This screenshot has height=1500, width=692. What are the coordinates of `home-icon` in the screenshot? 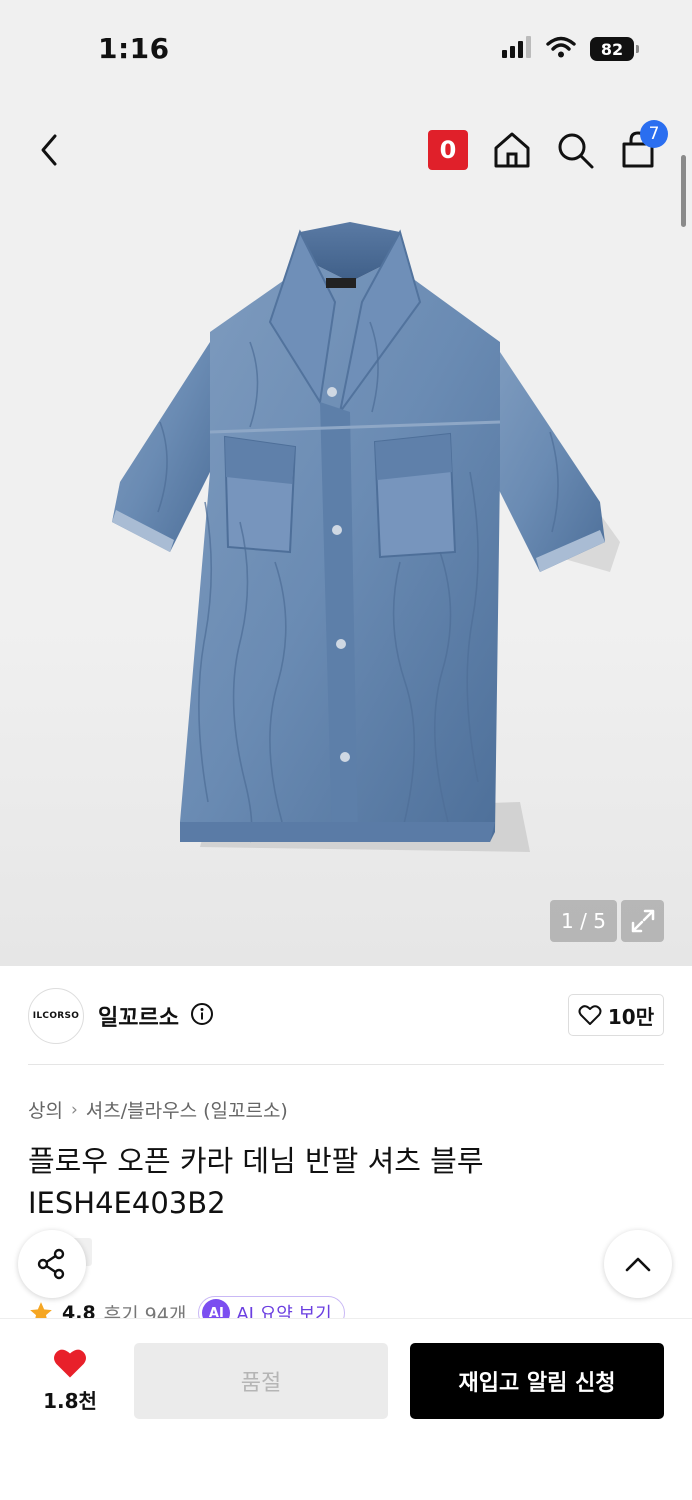 It's located at (512, 150).